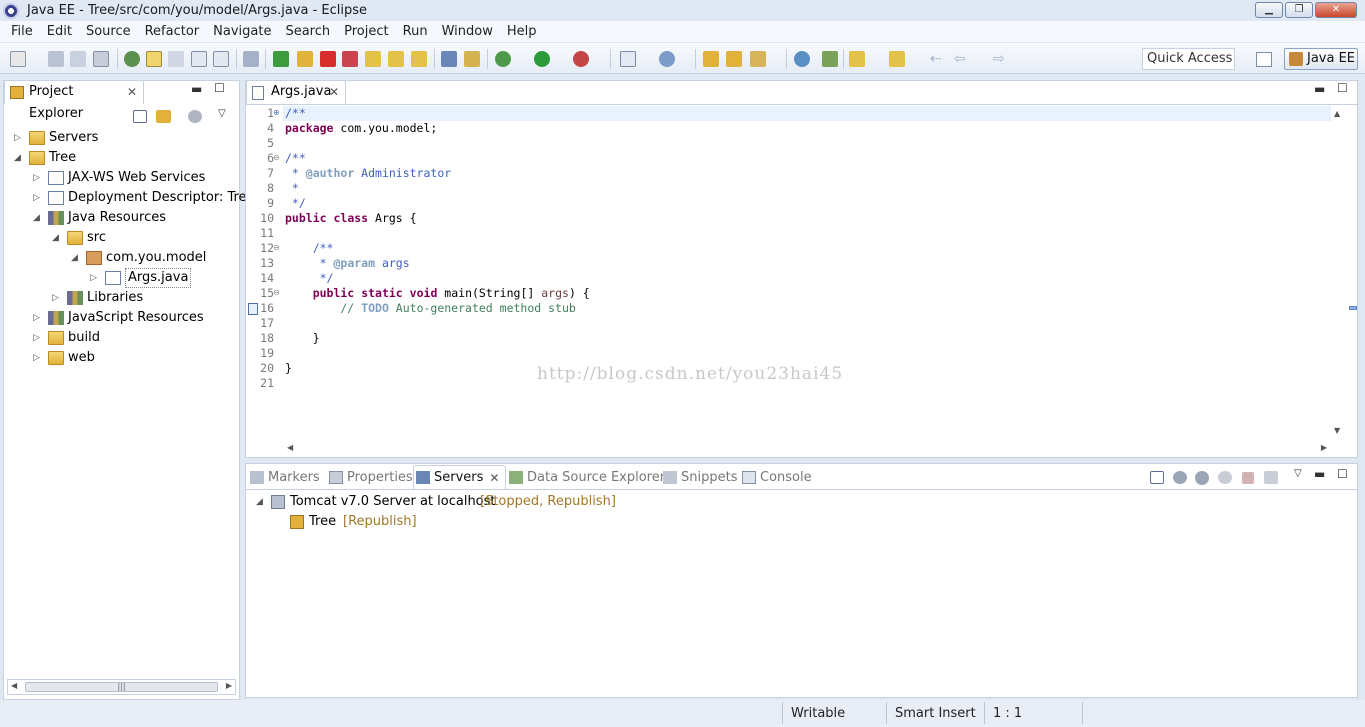  What do you see at coordinates (195, 116) in the screenshot?
I see `focus-task-icon` at bounding box center [195, 116].